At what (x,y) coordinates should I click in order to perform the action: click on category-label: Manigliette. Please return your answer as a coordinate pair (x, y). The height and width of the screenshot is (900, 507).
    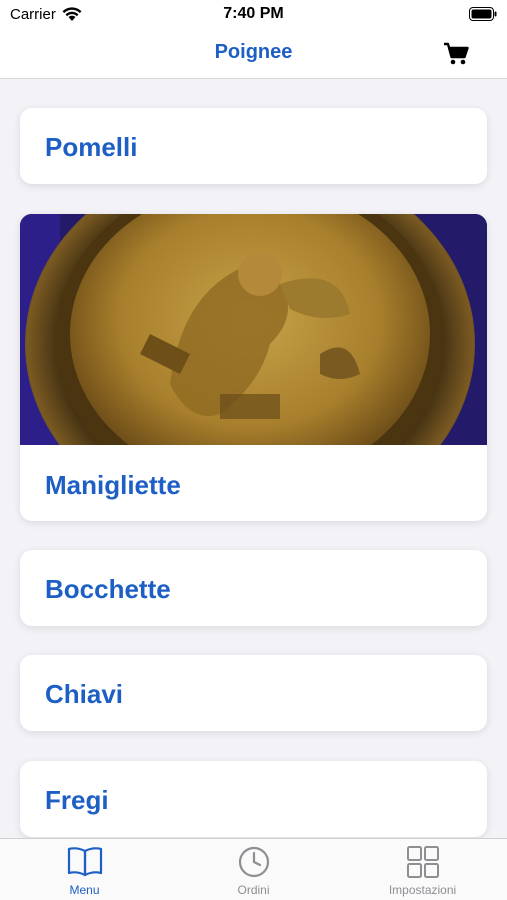
    Looking at the image, I should click on (113, 485).